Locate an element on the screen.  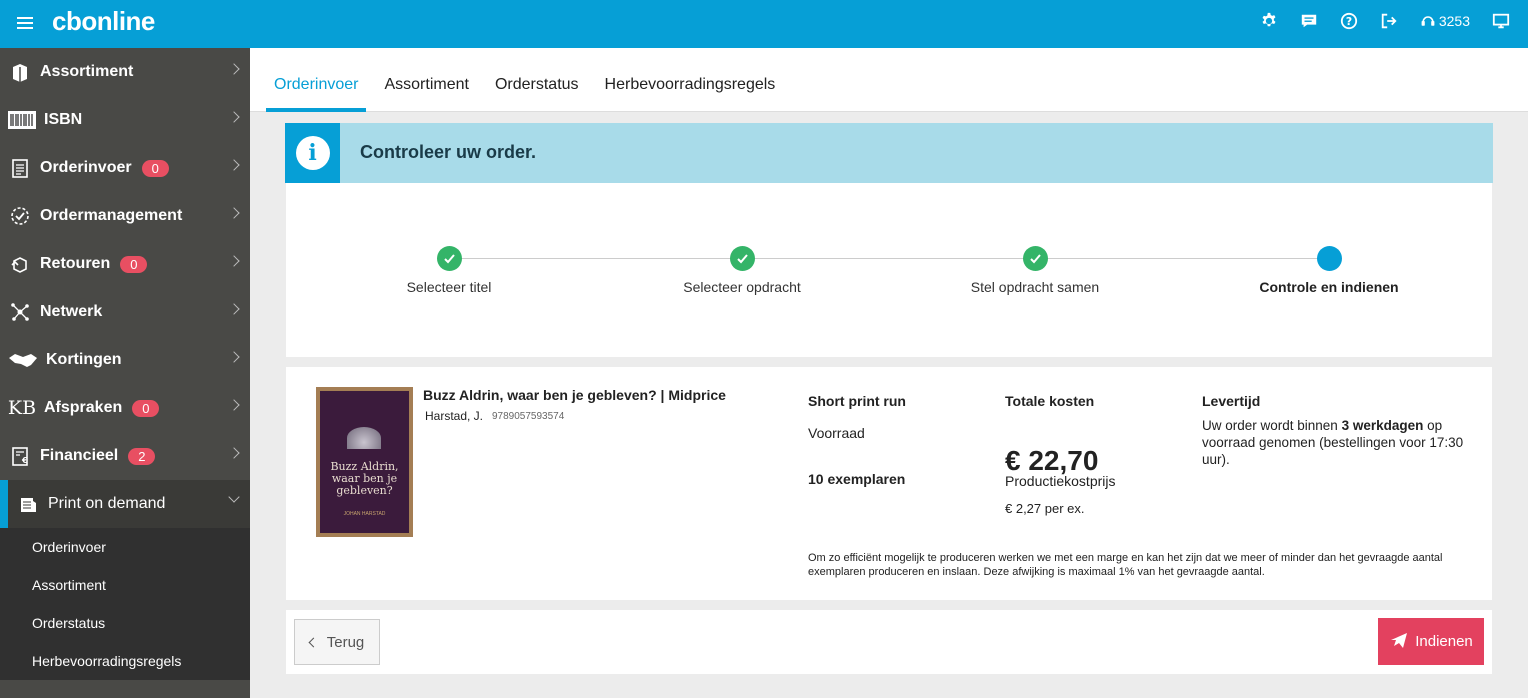
info-text: Controleer uw order. is located at coordinates (448, 152).